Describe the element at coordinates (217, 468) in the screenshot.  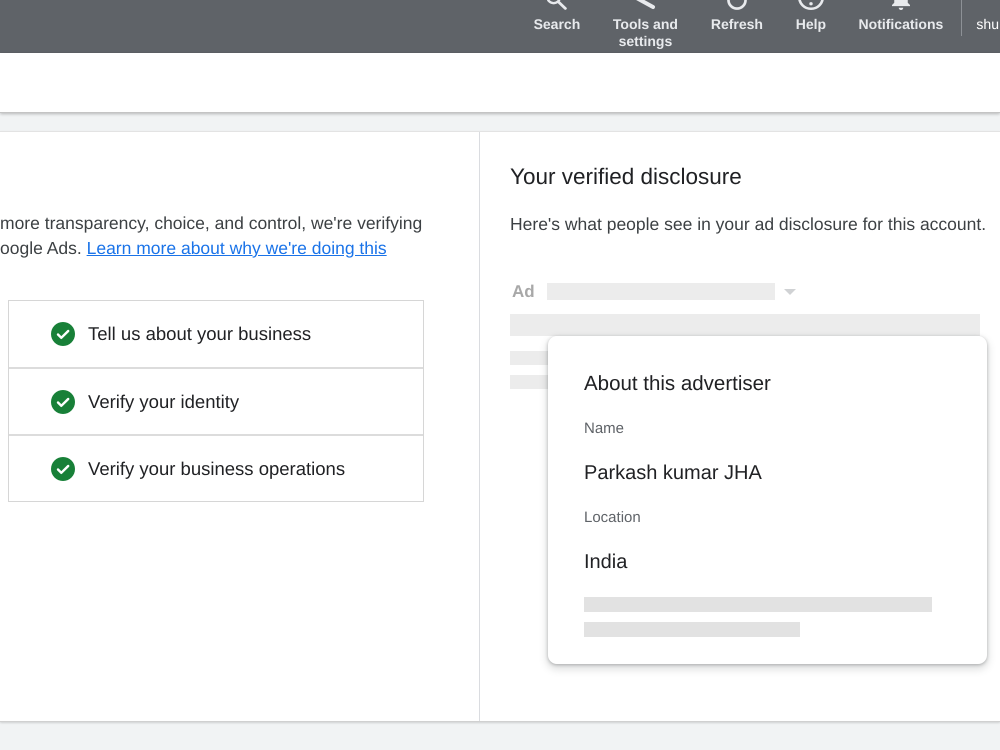
I see `step-label: Verify your business operations` at that location.